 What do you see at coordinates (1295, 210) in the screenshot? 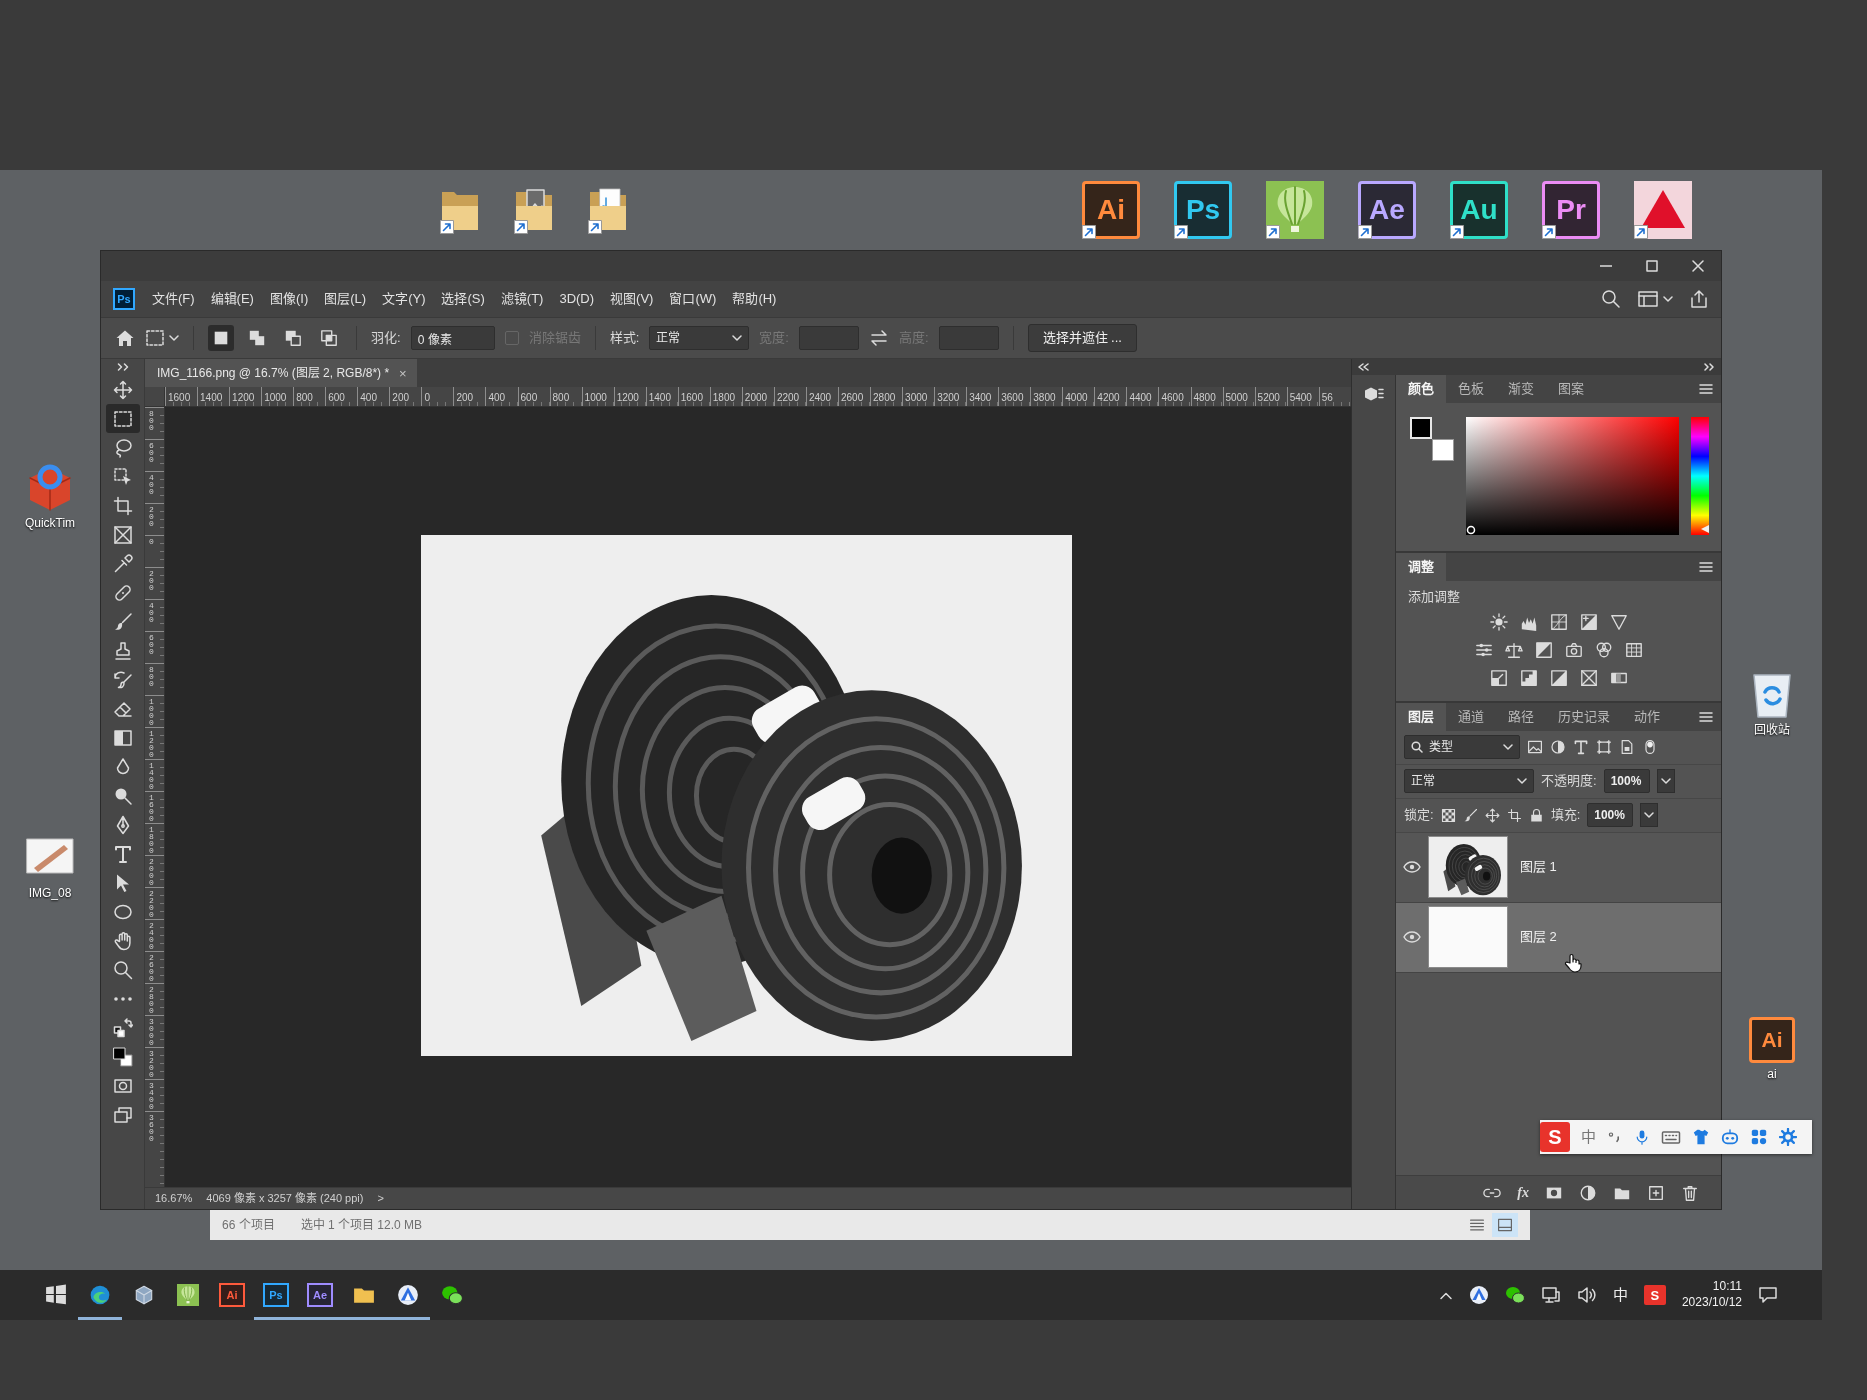
I see `balloon-icon` at bounding box center [1295, 210].